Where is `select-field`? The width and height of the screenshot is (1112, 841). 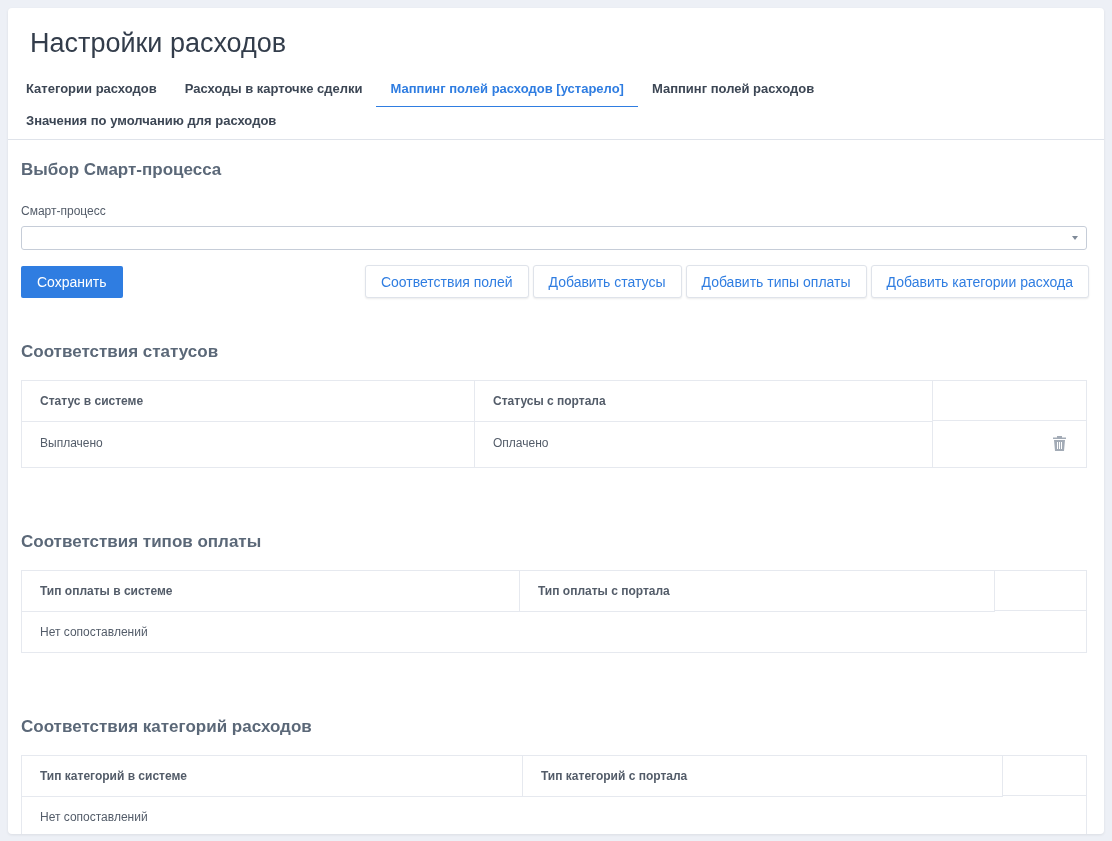 select-field is located at coordinates (554, 238).